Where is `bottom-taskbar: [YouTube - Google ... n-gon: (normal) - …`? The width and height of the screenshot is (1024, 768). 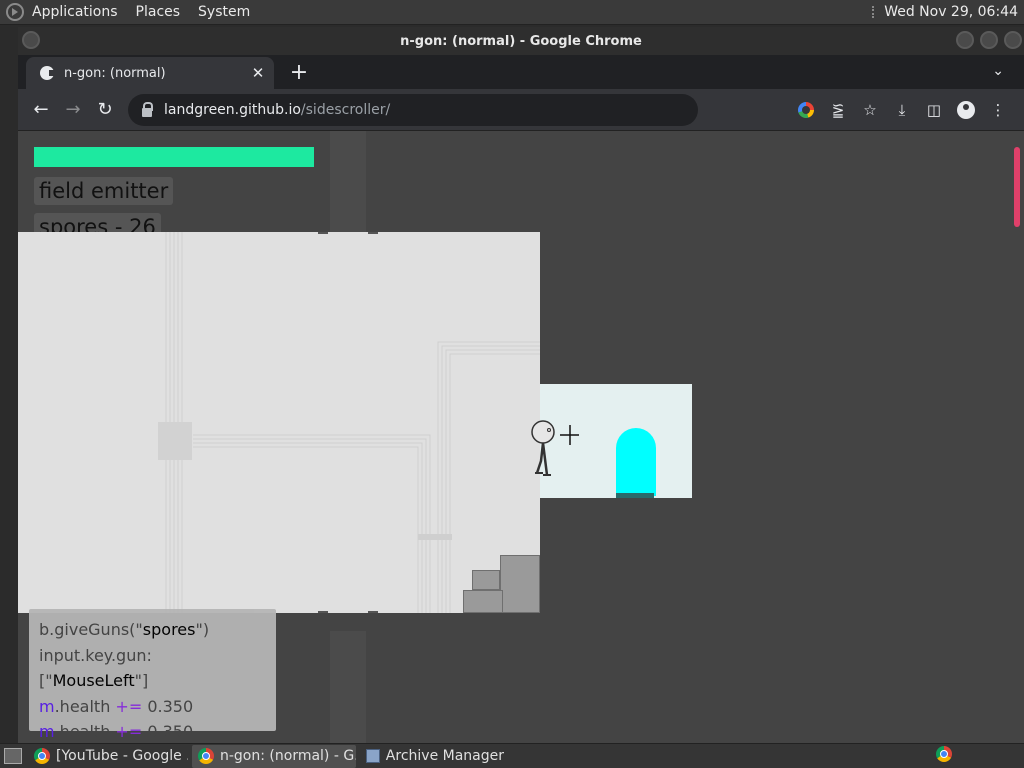
bottom-taskbar: [YouTube - Google ... n-gon: (normal) - … is located at coordinates (512, 755).